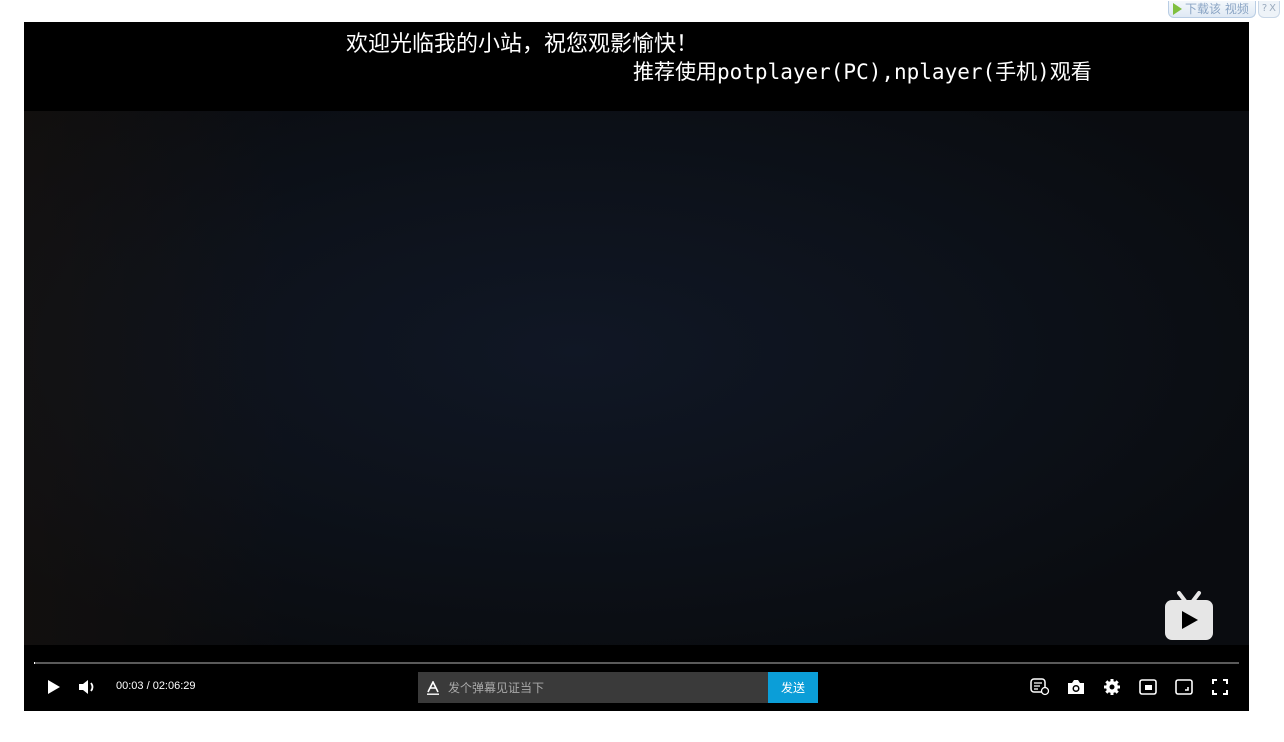 The height and width of the screenshot is (742, 1284). Describe the element at coordinates (1268, 9) in the screenshot. I see `download-badge-controls: ? X` at that location.